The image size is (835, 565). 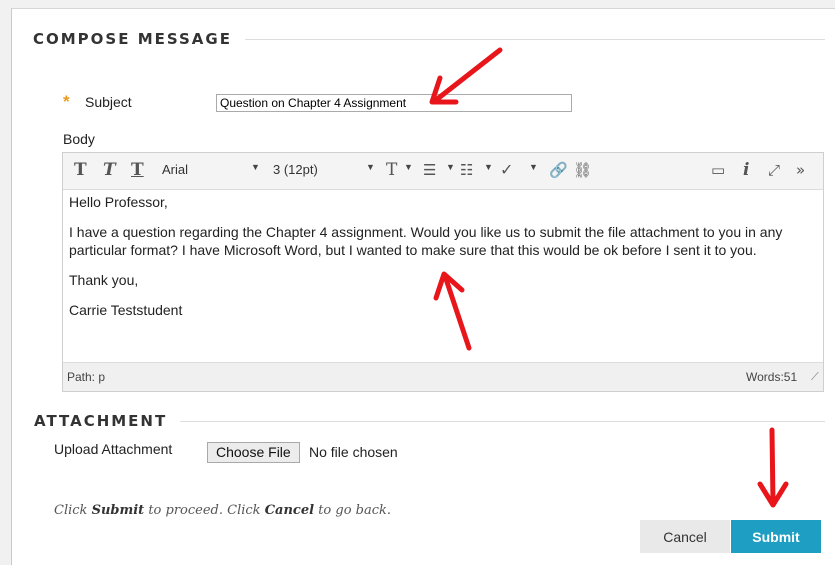 I want to click on italic-icon: T, so click(x=109, y=170).